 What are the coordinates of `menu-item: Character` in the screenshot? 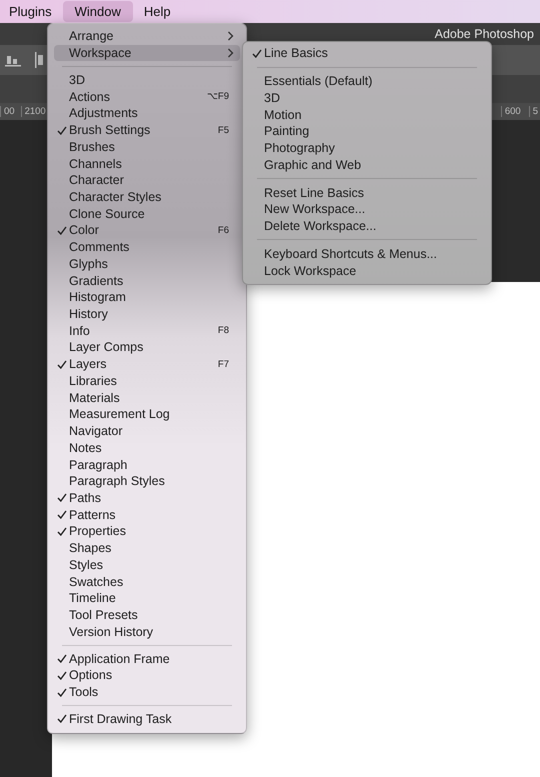 It's located at (147, 180).